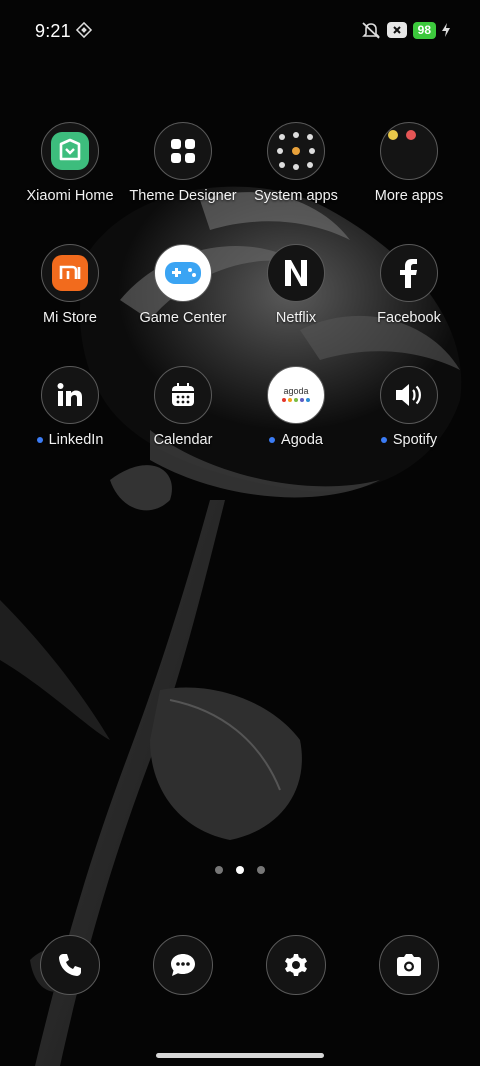 Image resolution: width=480 pixels, height=1066 pixels. Describe the element at coordinates (76, 440) in the screenshot. I see `app-label: LinkedIn` at that location.